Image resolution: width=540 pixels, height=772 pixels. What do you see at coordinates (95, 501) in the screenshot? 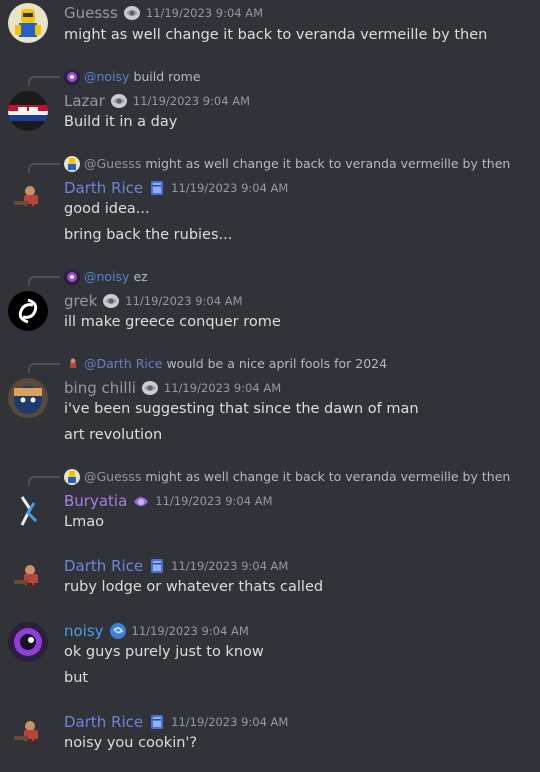
I see `username: Buryatia` at bounding box center [95, 501].